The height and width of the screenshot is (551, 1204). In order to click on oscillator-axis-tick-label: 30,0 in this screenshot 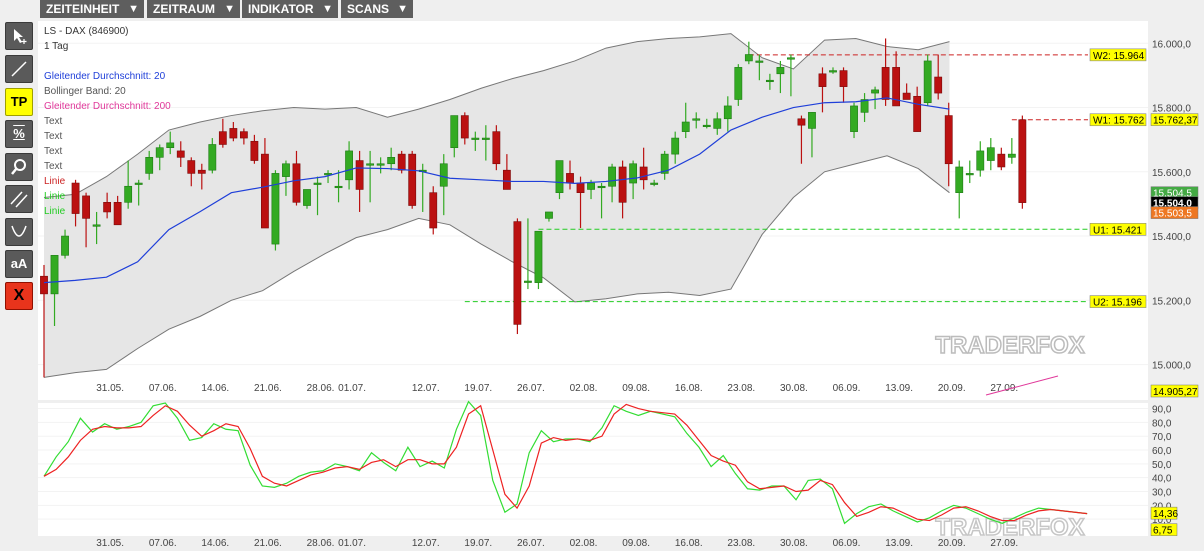, I will do `click(1162, 493)`.